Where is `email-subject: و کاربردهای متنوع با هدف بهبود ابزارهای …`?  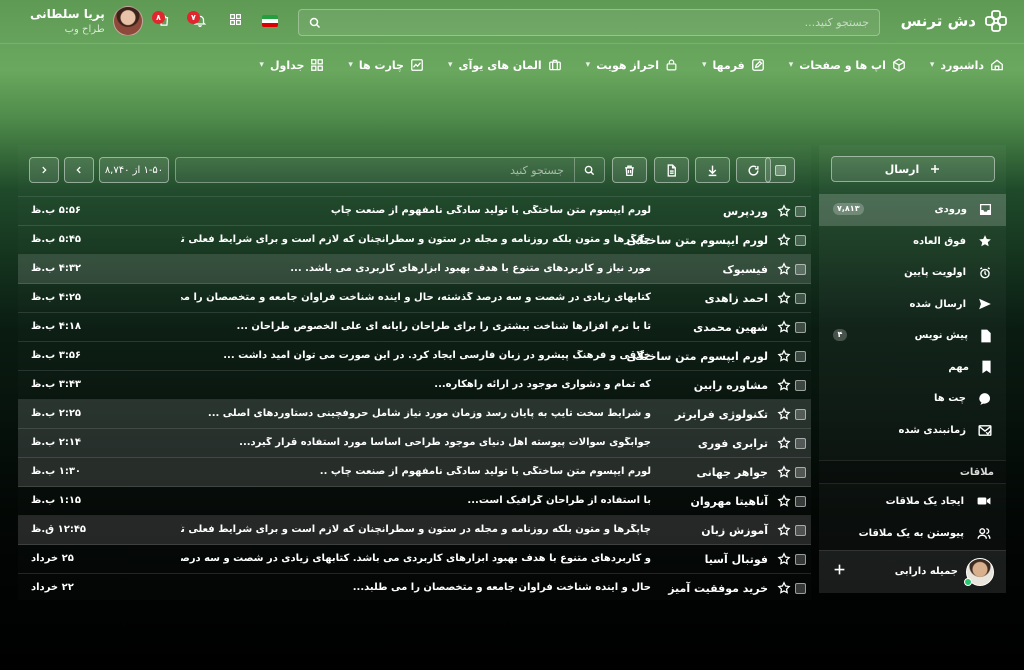
email-subject: و کاربردهای متنوع با هدف بهبود ابزارهای … is located at coordinates (416, 558).